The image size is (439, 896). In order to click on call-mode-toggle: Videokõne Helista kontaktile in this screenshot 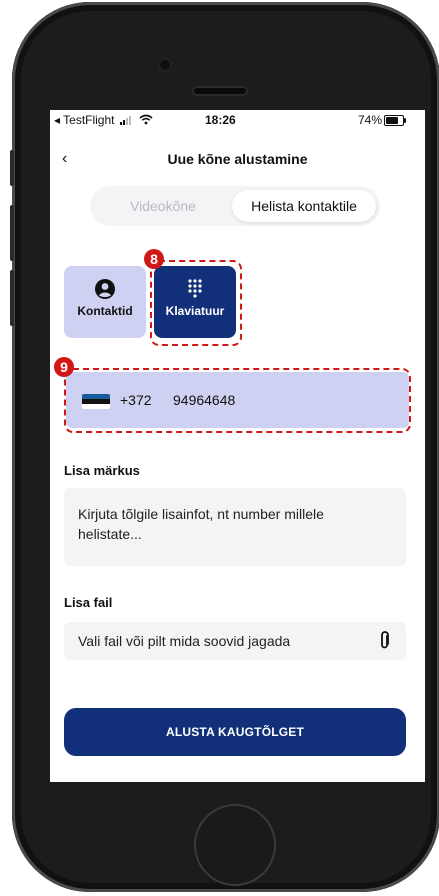, I will do `click(235, 206)`.